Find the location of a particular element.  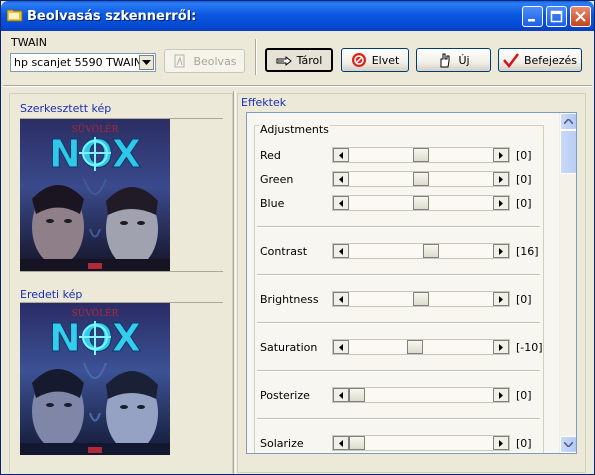

new-button: Új is located at coordinates (453, 60).